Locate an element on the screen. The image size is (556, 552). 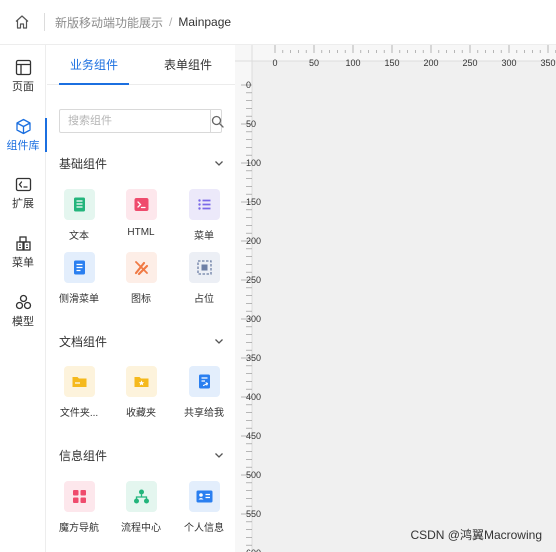
group-header-info: 信息组件 is located at coordinates (141, 455).